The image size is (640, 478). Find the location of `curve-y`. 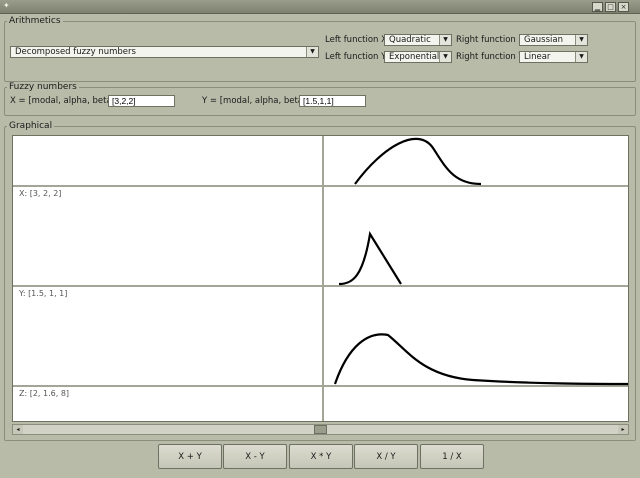

curve-y is located at coordinates (370, 258).